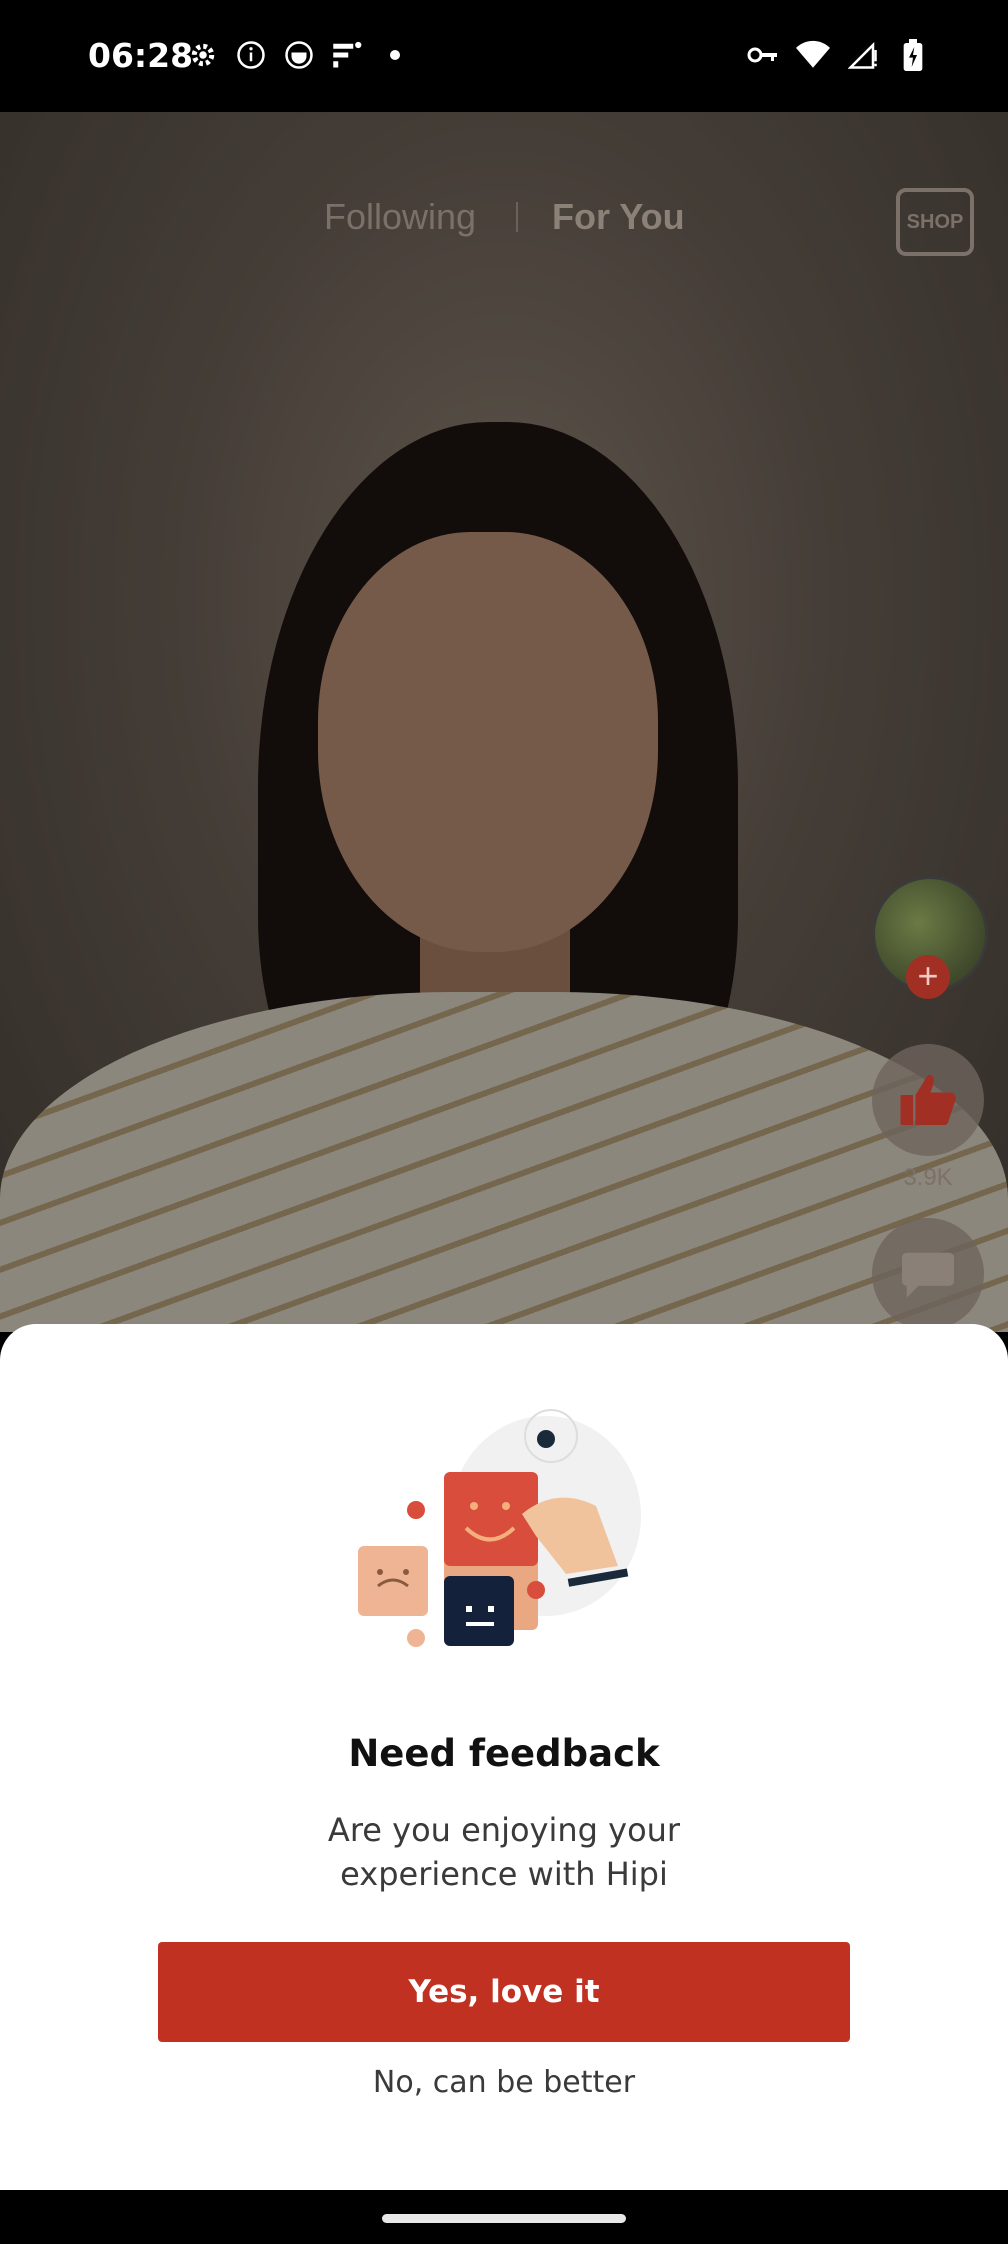 The height and width of the screenshot is (2244, 1008). What do you see at coordinates (400, 217) in the screenshot?
I see `tab-following: Following` at bounding box center [400, 217].